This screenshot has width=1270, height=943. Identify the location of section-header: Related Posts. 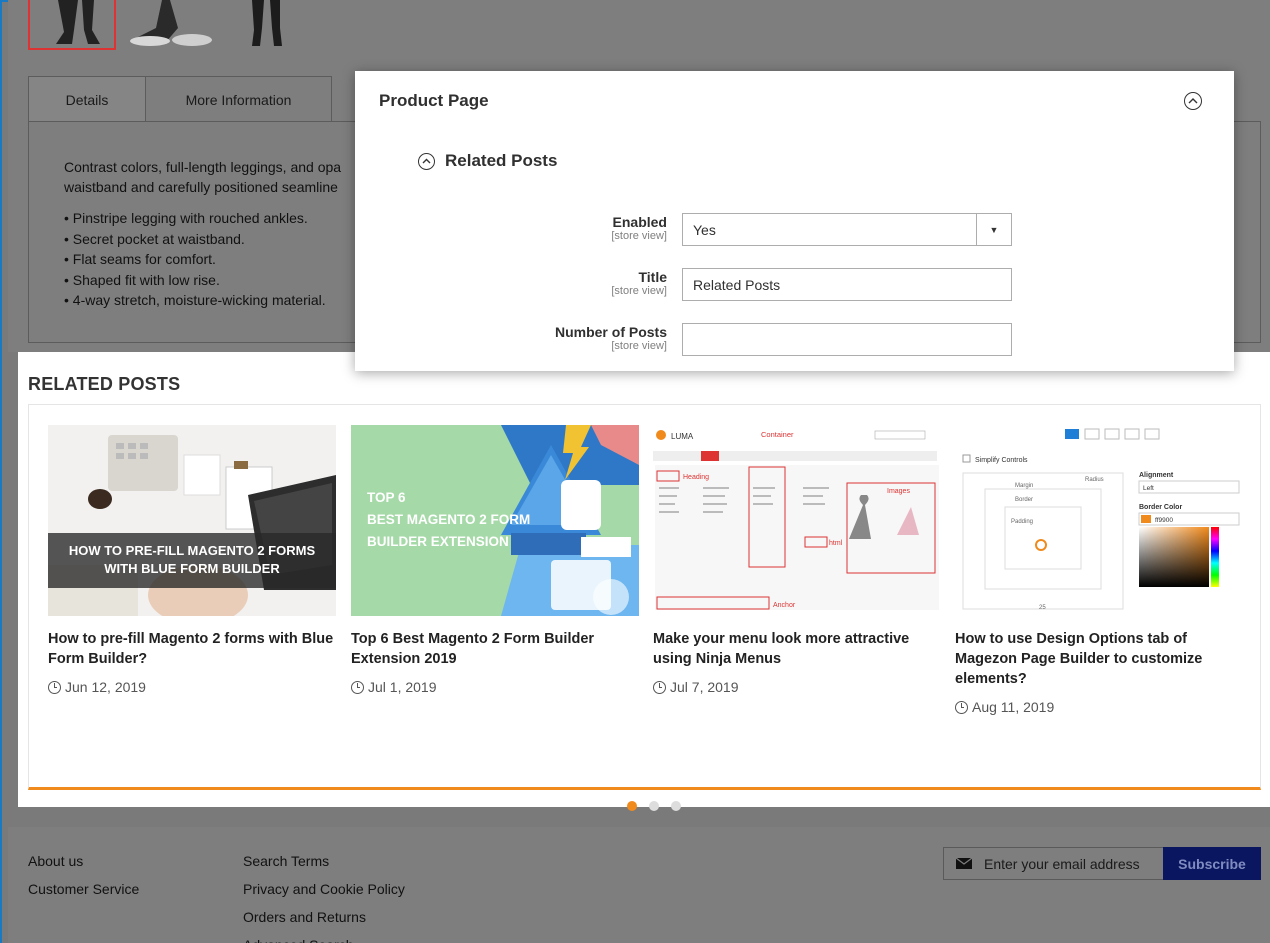
(487, 161).